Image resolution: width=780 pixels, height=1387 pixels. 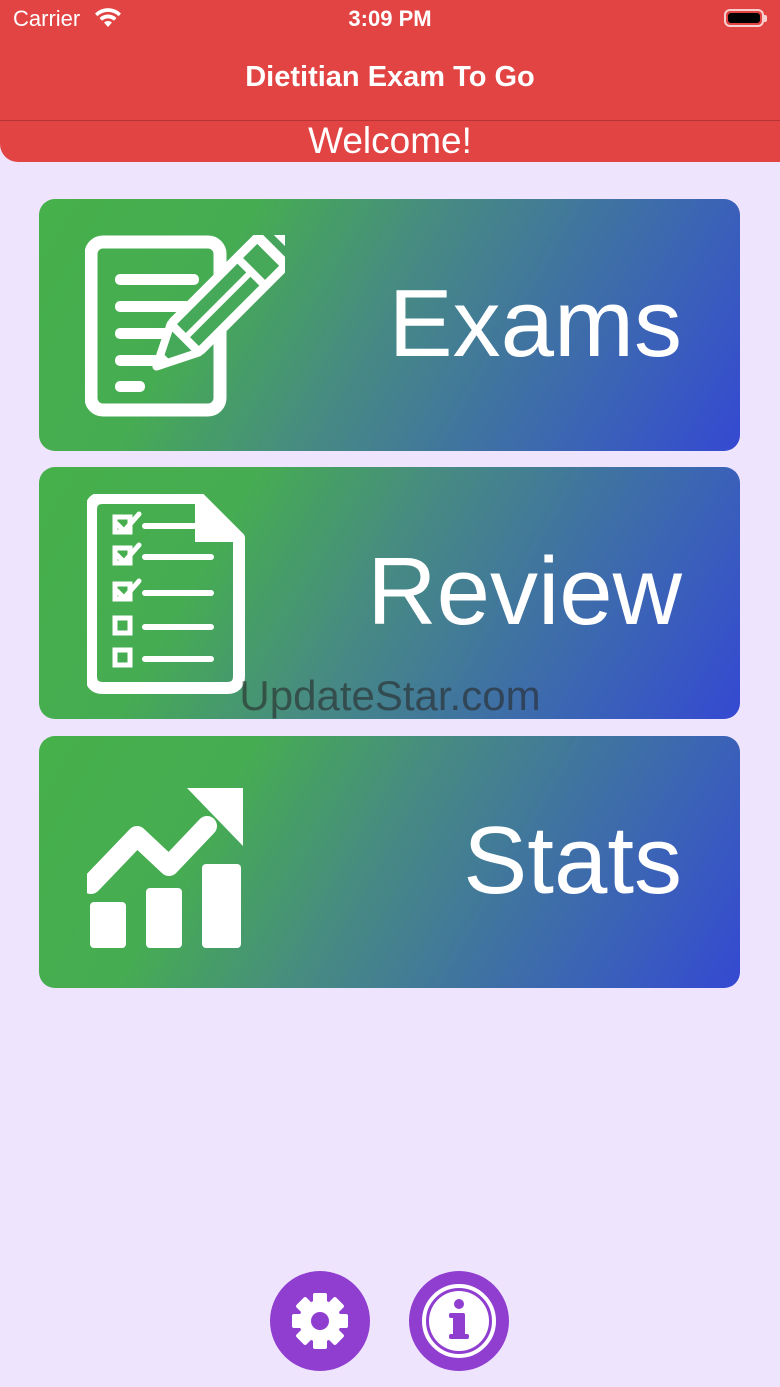 I want to click on status-bar: Carrier 3:09 PM, so click(x=390, y=20).